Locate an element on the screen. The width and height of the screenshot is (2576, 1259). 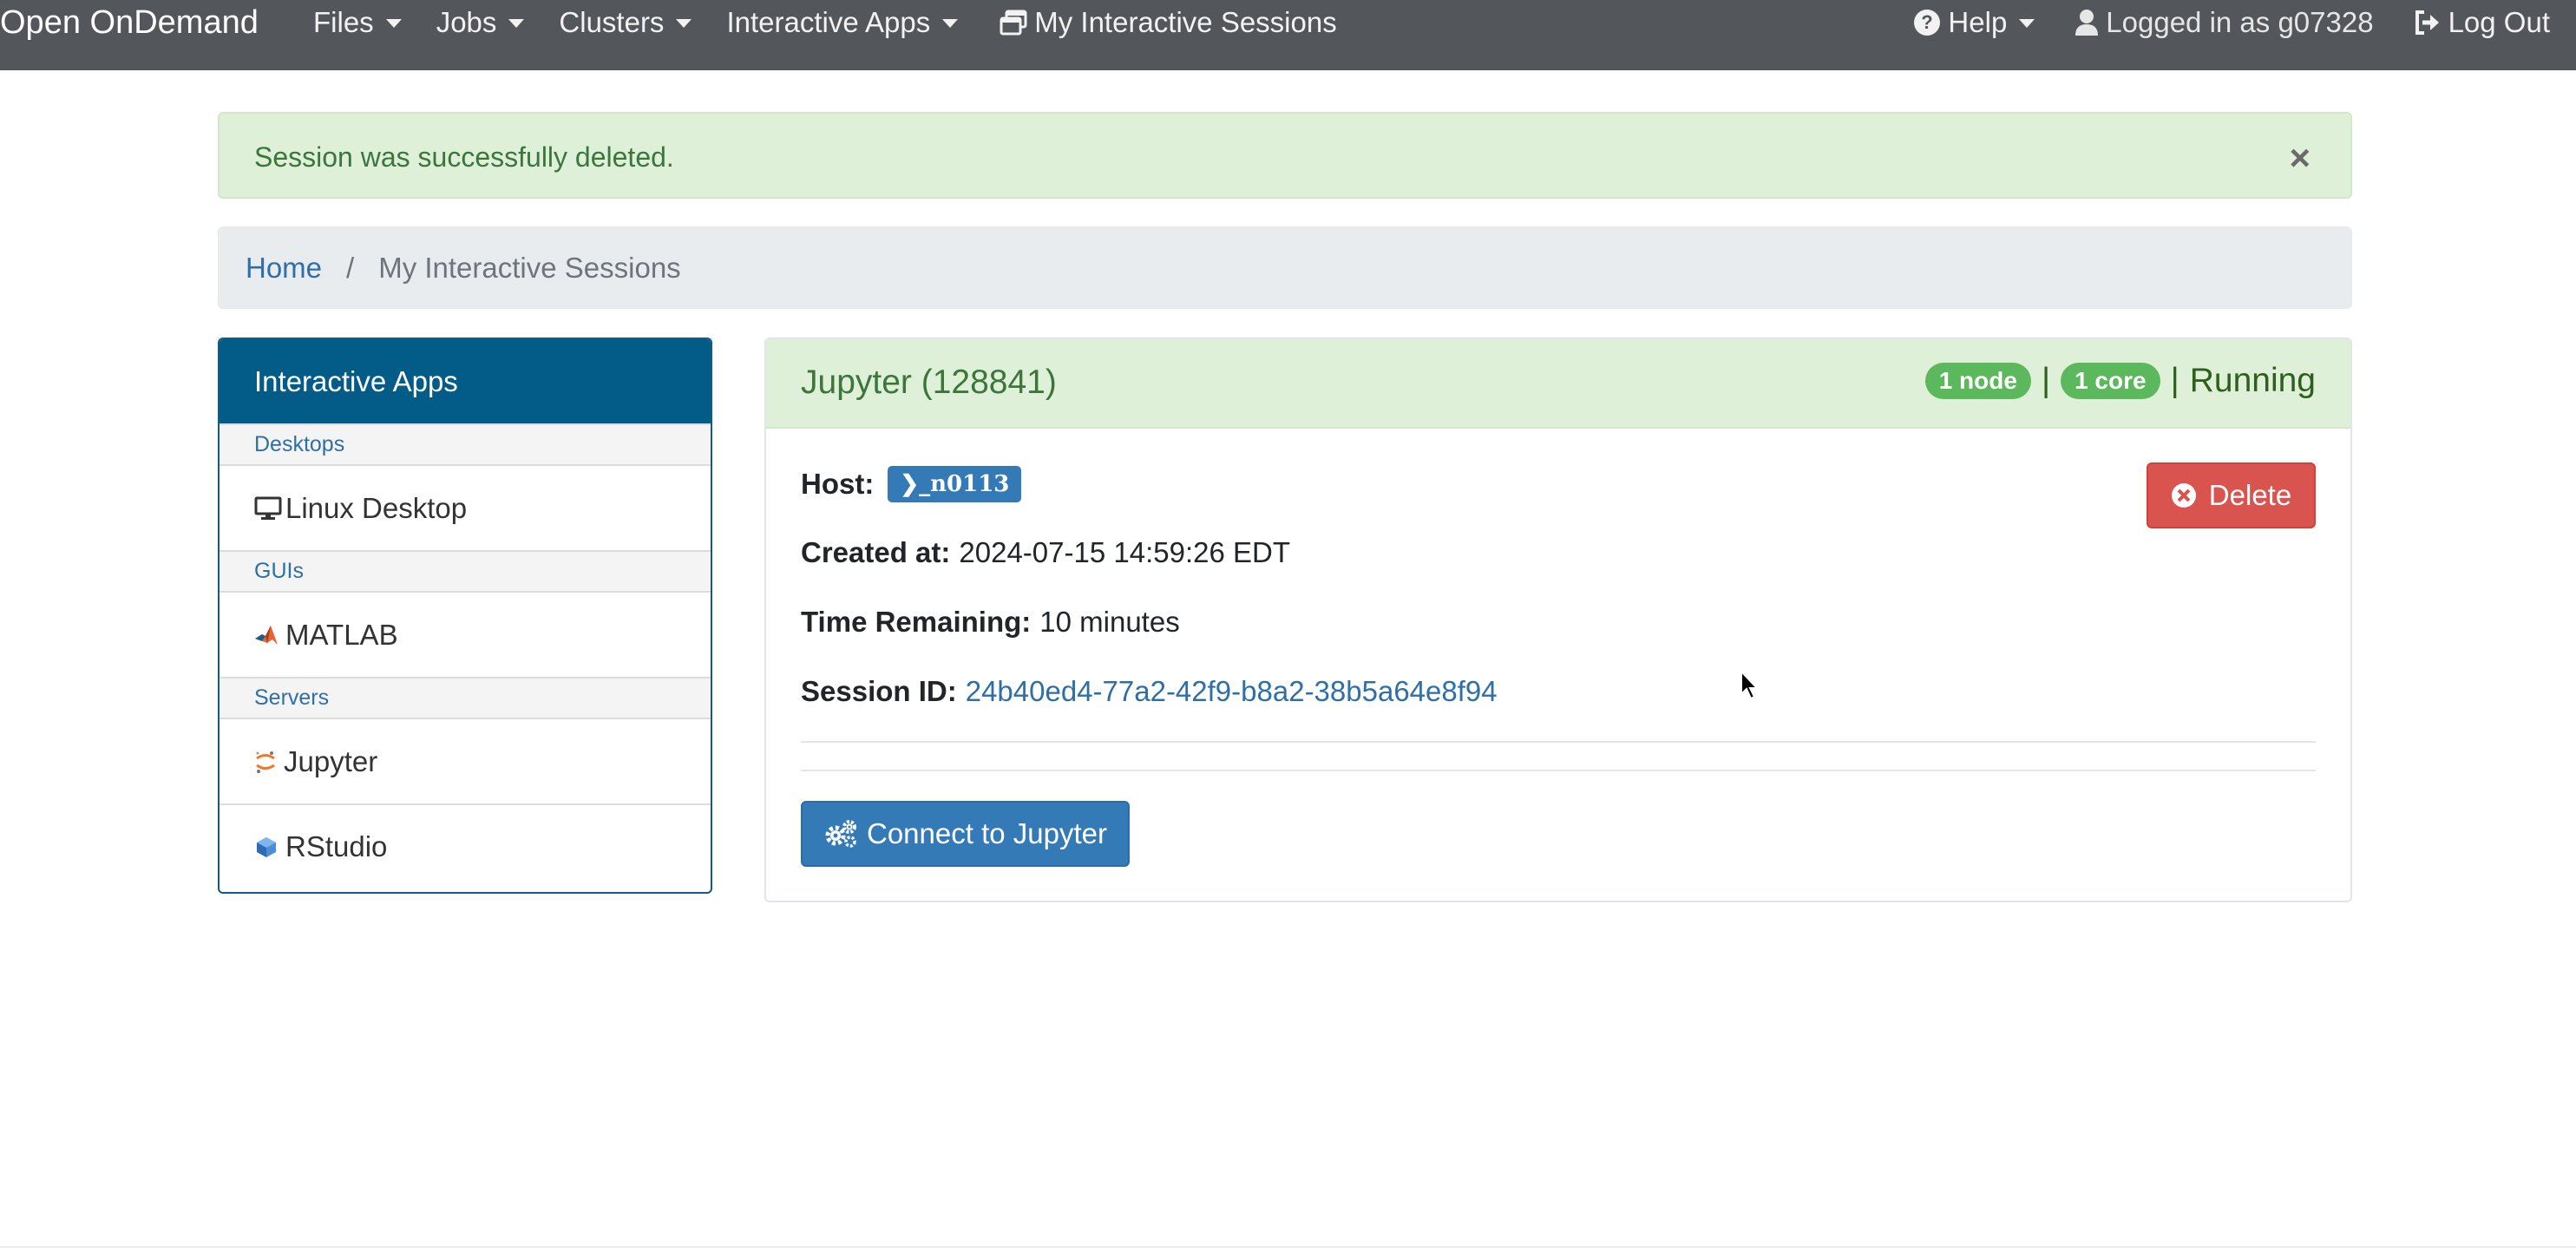
breadcrumb-current: My Interactive Sessions is located at coordinates (529, 267).